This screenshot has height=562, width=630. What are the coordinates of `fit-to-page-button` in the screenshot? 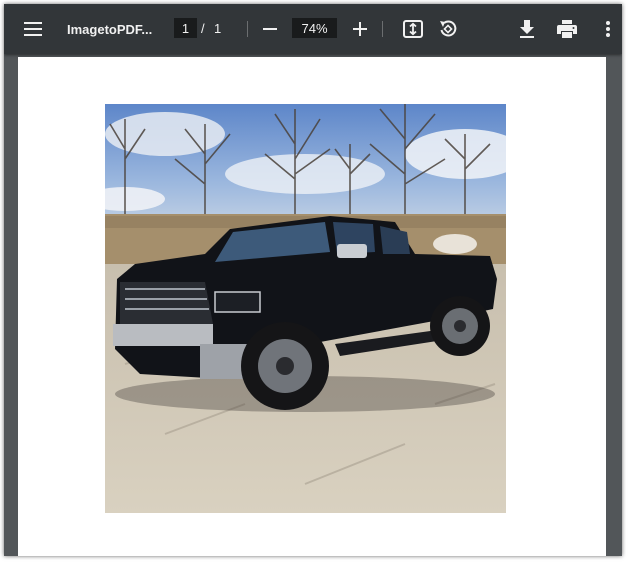 It's located at (413, 29).